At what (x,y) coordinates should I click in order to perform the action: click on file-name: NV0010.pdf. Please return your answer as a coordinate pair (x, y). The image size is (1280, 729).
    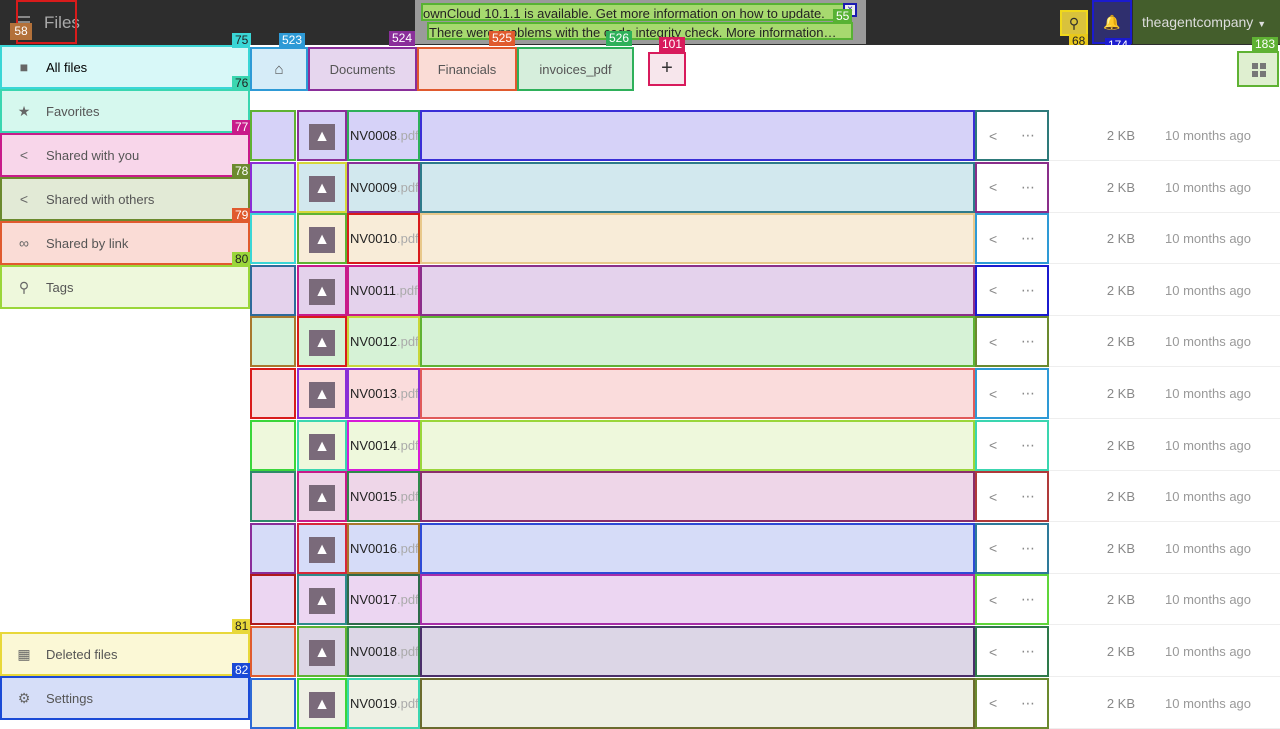
    Looking at the image, I should click on (383, 239).